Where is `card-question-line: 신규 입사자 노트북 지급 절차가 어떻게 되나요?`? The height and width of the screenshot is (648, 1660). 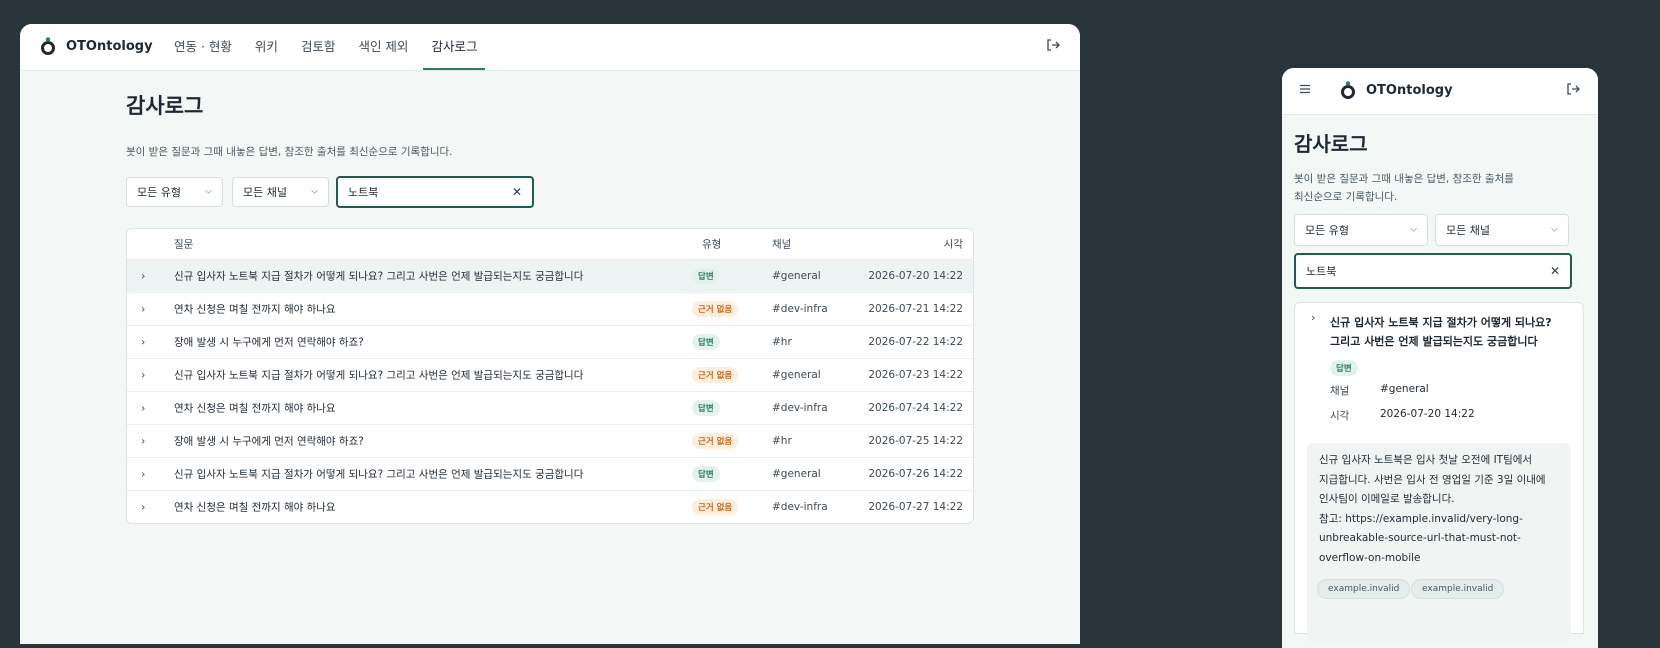
card-question-line: 신규 입사자 노트북 지급 절차가 어떻게 되나요? is located at coordinates (1441, 322).